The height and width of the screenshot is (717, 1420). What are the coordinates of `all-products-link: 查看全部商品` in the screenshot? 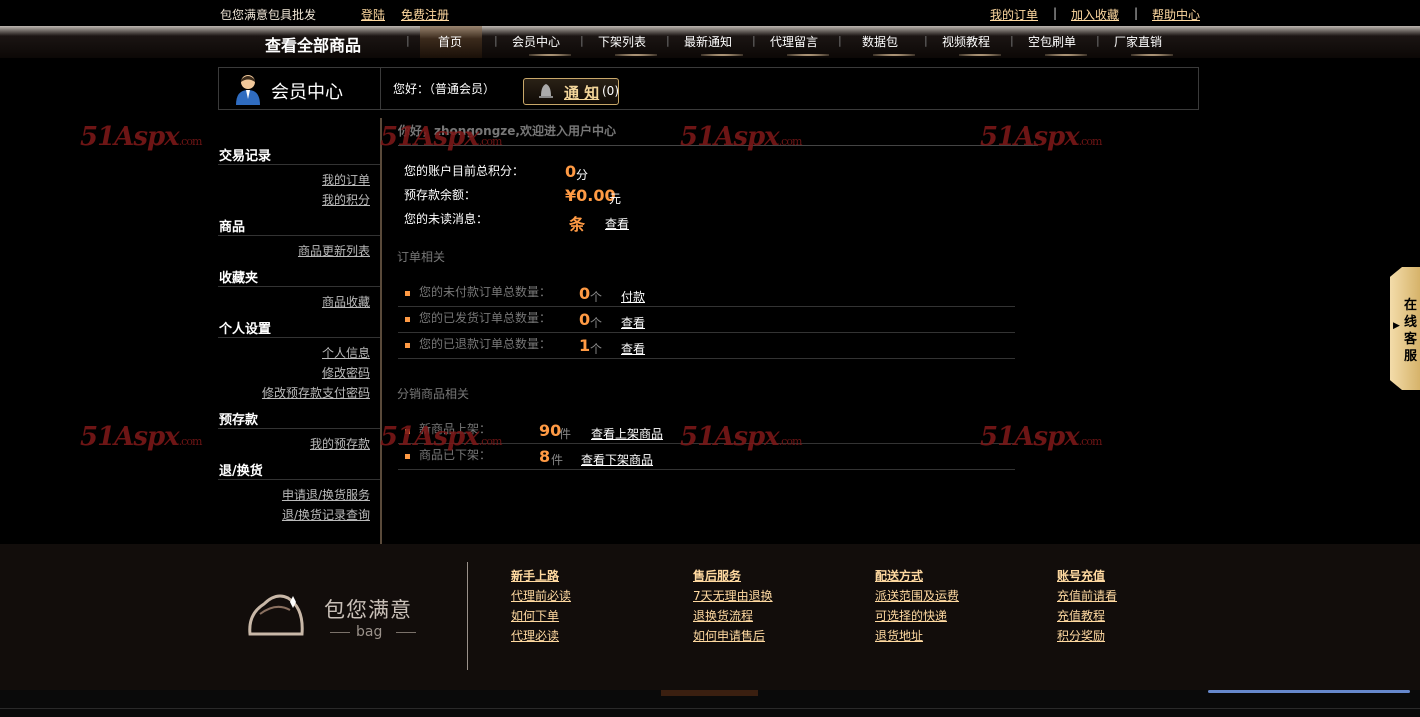 It's located at (313, 44).